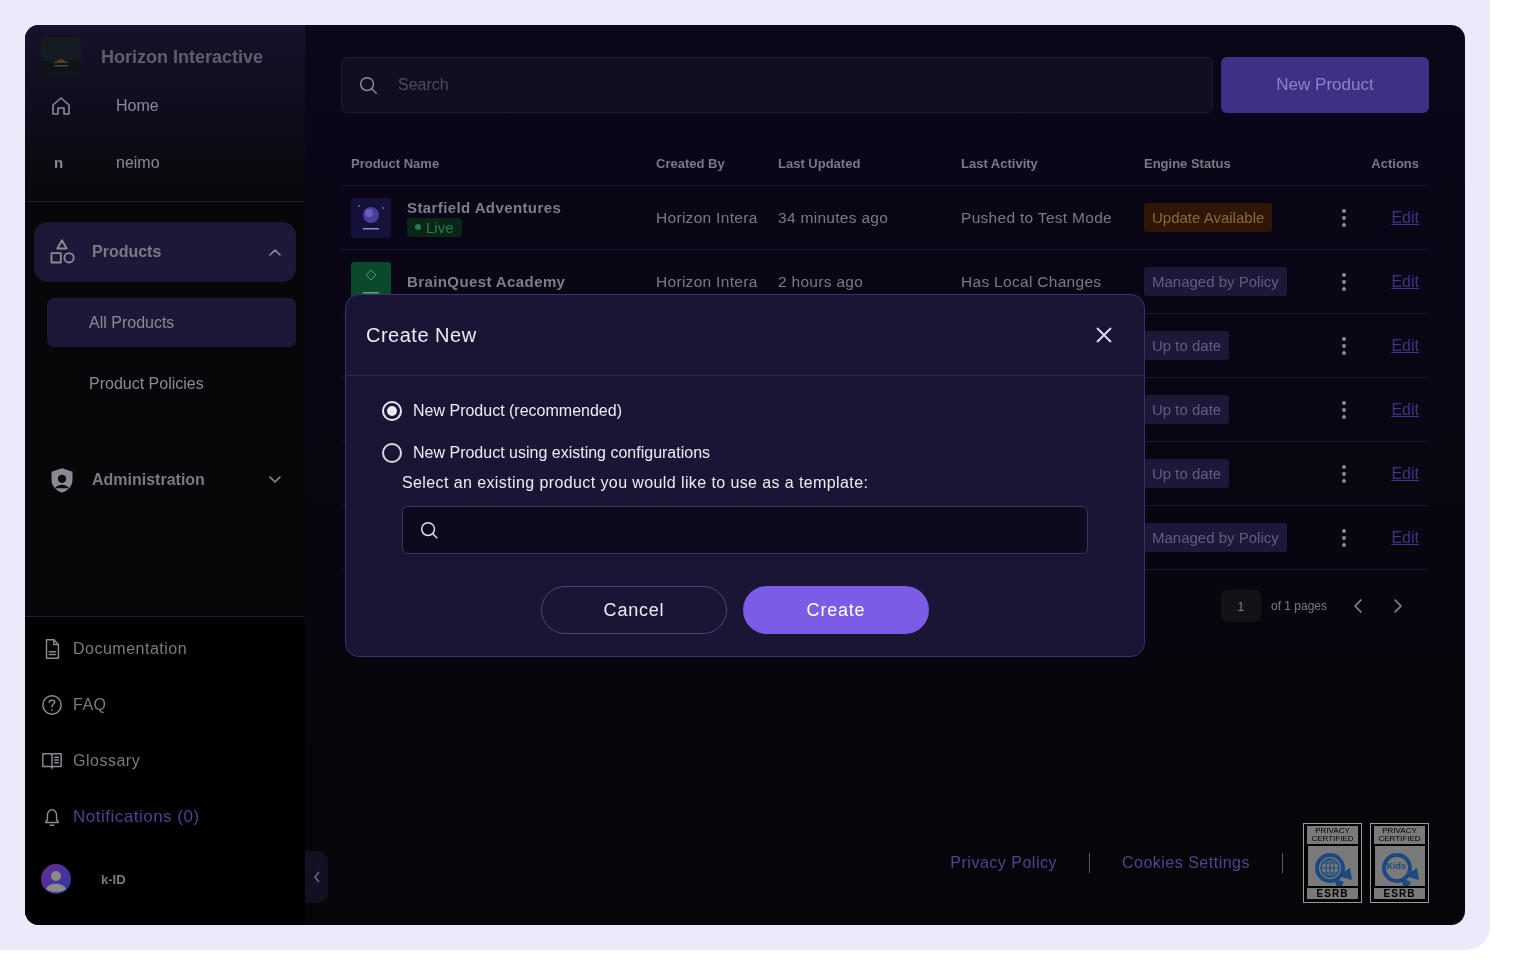 Image resolution: width=1515 pixels, height=975 pixels. Describe the element at coordinates (1037, 217) in the screenshot. I see `table-cell: Pushed to Test Mode` at that location.